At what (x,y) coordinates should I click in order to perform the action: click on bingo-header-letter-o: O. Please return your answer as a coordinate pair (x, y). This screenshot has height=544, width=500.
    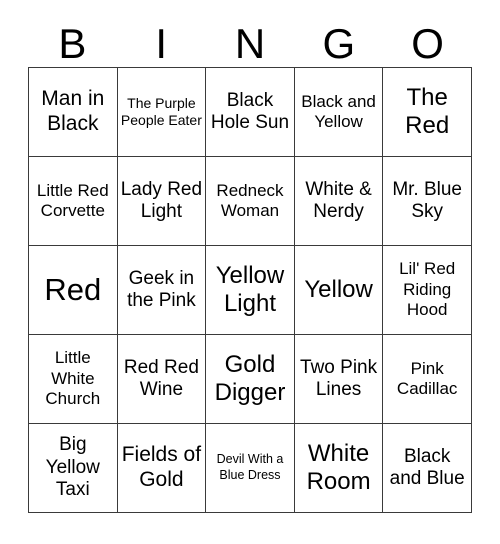
    Looking at the image, I should click on (427, 43).